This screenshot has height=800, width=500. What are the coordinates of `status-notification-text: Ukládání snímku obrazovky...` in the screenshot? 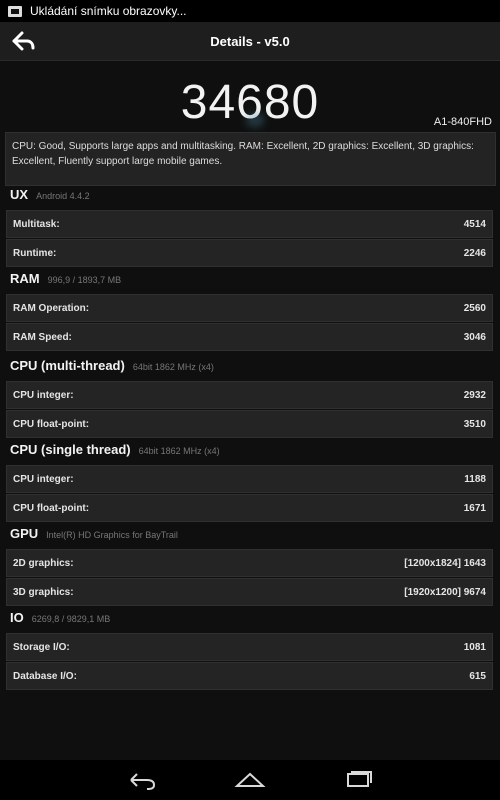 It's located at (108, 11).